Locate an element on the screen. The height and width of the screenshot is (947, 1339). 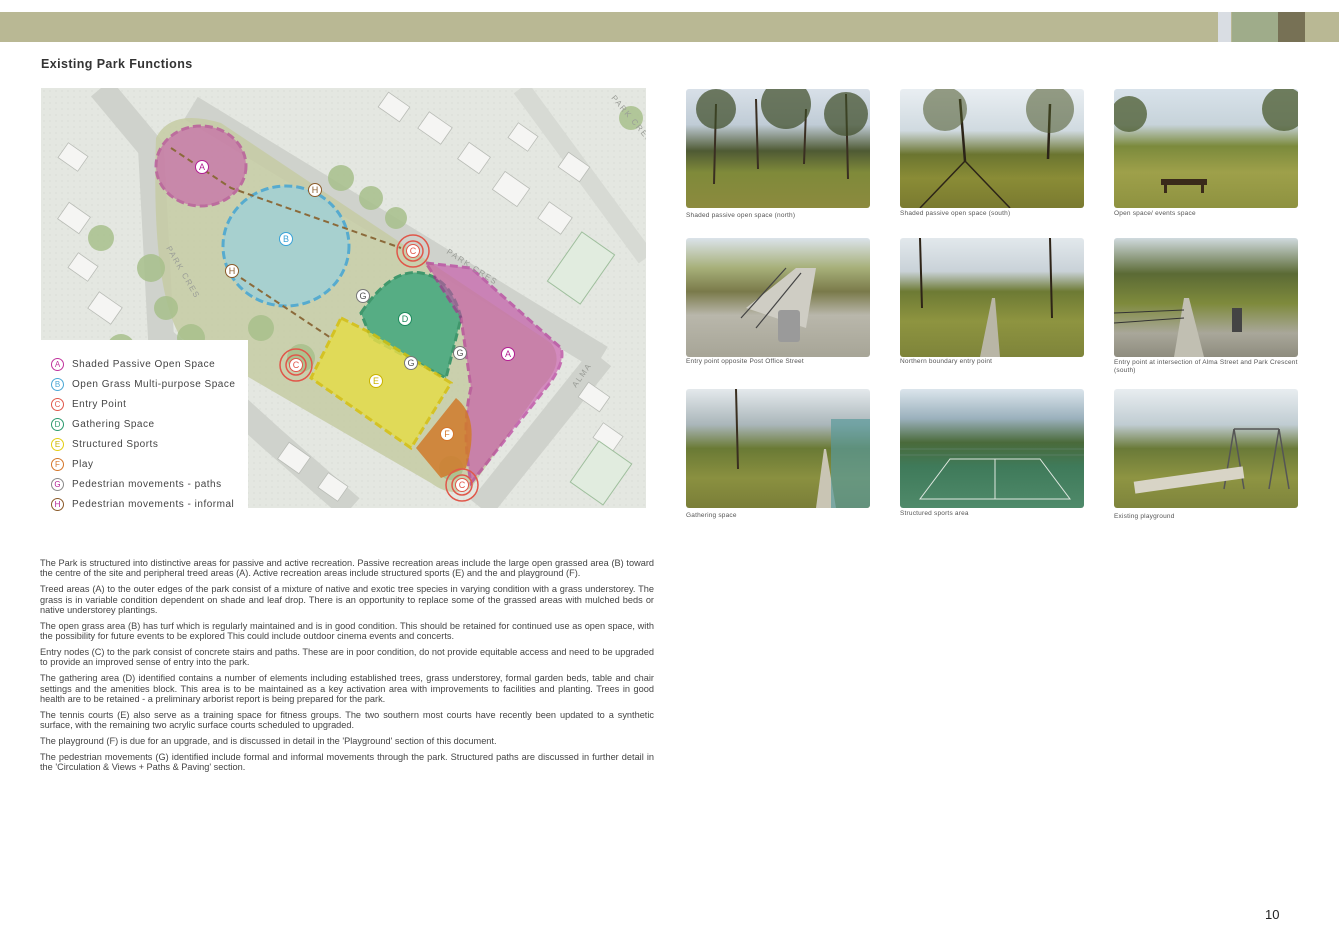
marker-f: F is located at coordinates (447, 434).